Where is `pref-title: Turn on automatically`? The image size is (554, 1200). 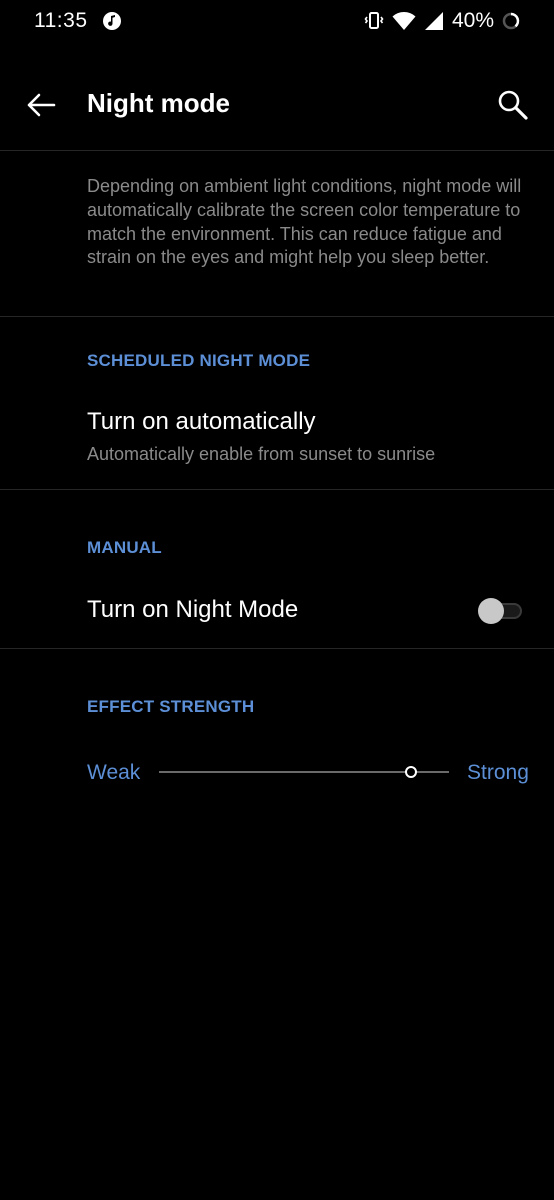 pref-title: Turn on automatically is located at coordinates (201, 421).